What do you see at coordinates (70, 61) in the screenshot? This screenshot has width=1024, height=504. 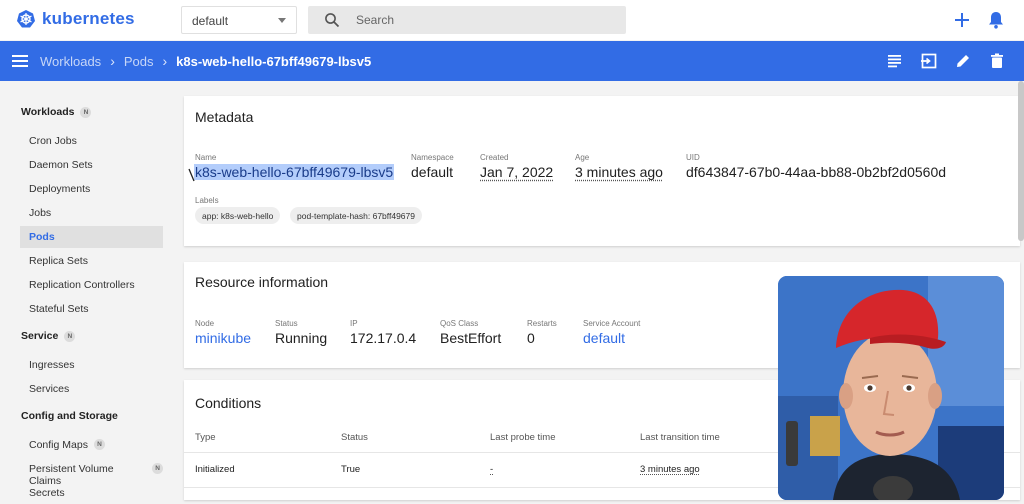 I see `breadcrumb-workloads: Workloads` at bounding box center [70, 61].